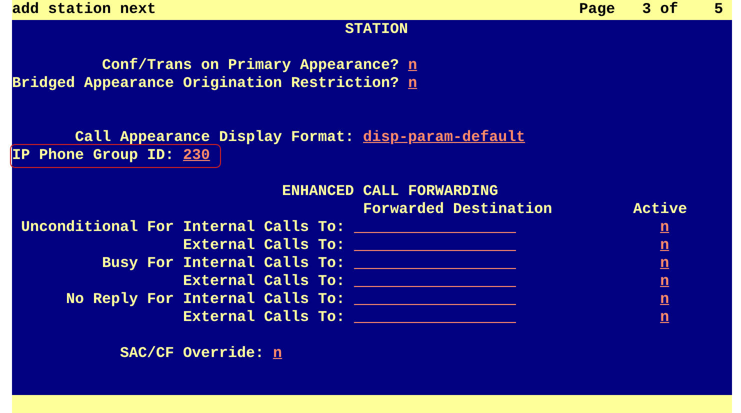  Describe the element at coordinates (597, 10) in the screenshot. I see `page-label: Page` at that location.